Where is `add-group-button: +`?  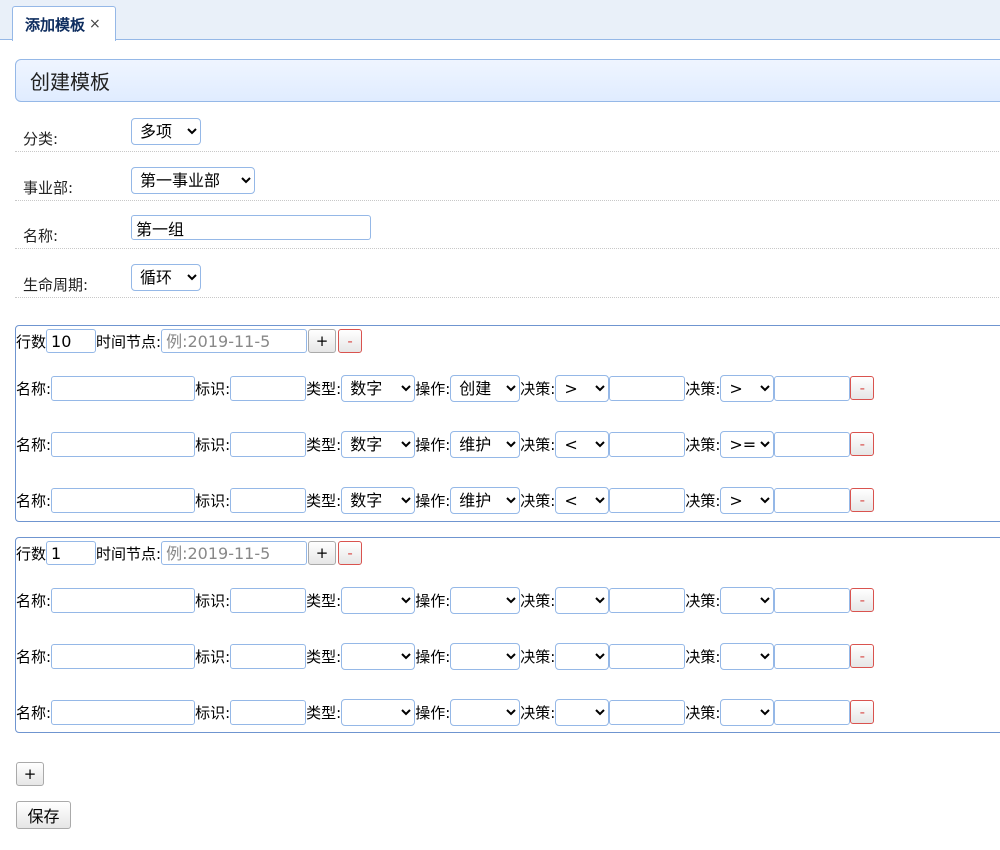
add-group-button: + is located at coordinates (30, 774).